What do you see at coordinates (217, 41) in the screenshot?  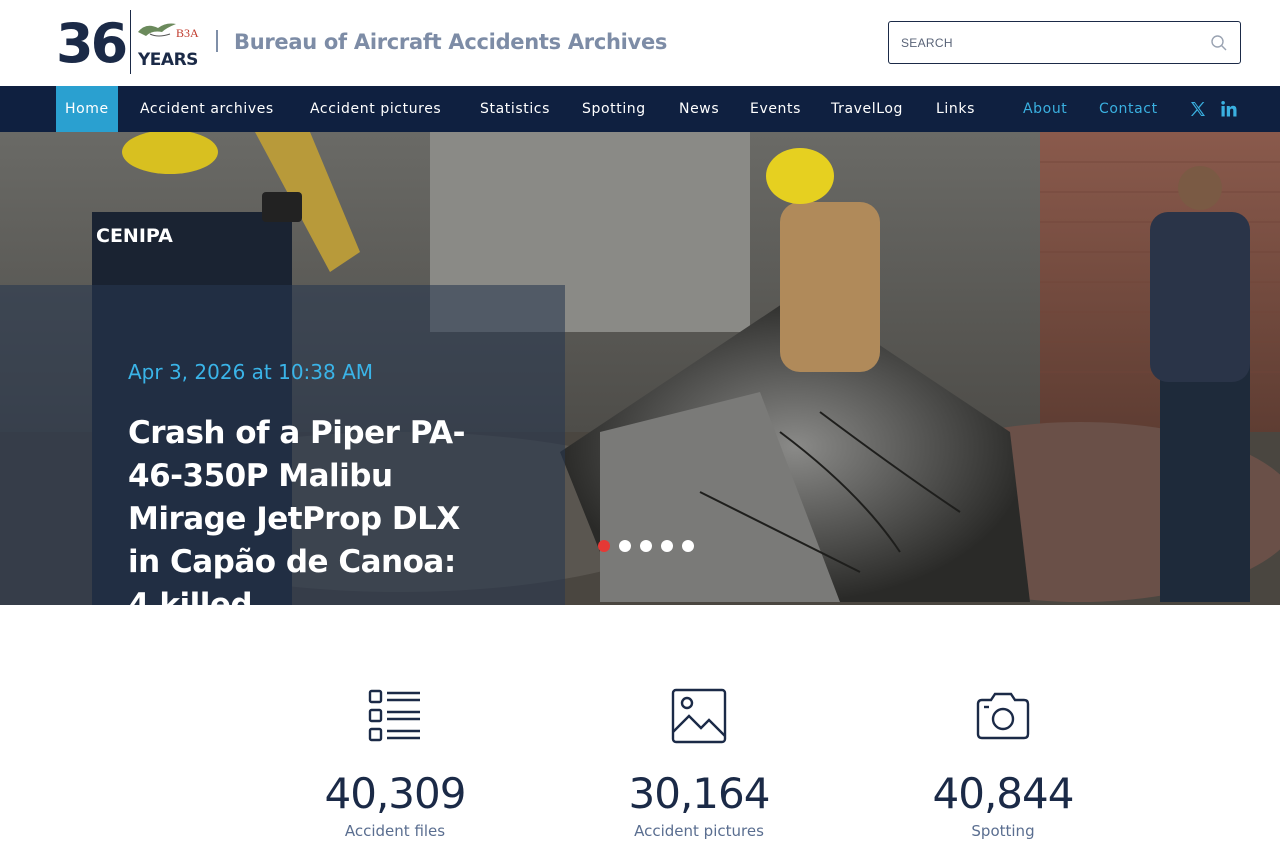 I see `title-separator` at bounding box center [217, 41].